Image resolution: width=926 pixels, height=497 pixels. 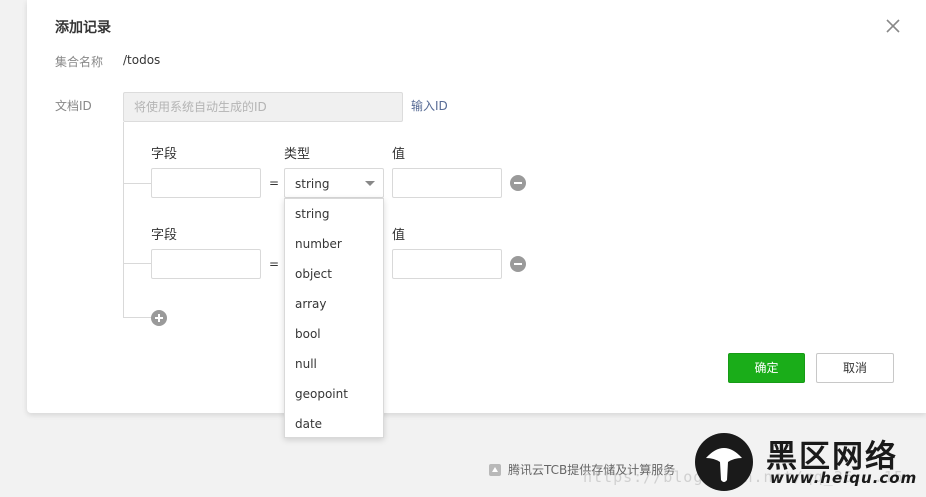 What do you see at coordinates (495, 469) in the screenshot?
I see `cloud-logo-icon` at bounding box center [495, 469].